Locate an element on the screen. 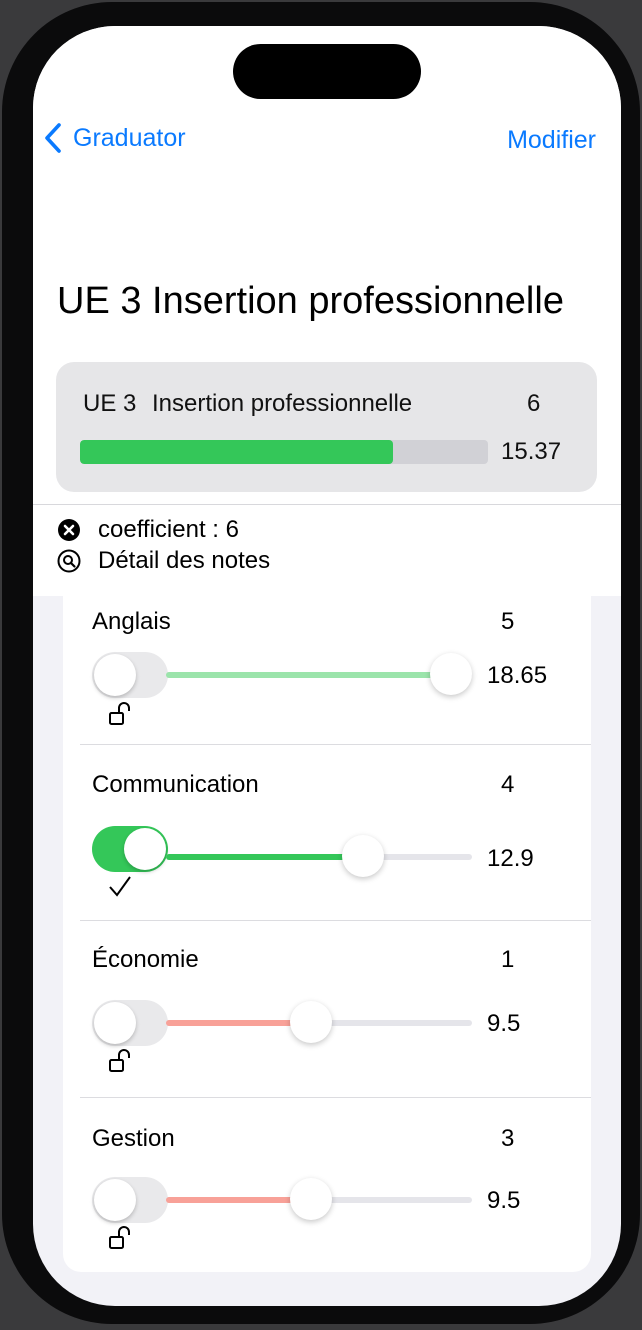 The image size is (642, 1330). subject-name: Communication is located at coordinates (175, 784).